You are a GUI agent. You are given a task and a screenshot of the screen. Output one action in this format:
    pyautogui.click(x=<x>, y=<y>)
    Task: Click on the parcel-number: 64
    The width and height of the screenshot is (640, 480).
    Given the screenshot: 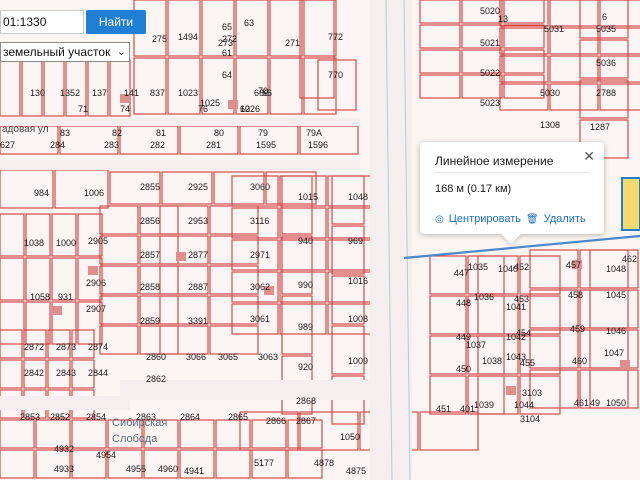 What is the action you would take?
    pyautogui.click(x=227, y=75)
    